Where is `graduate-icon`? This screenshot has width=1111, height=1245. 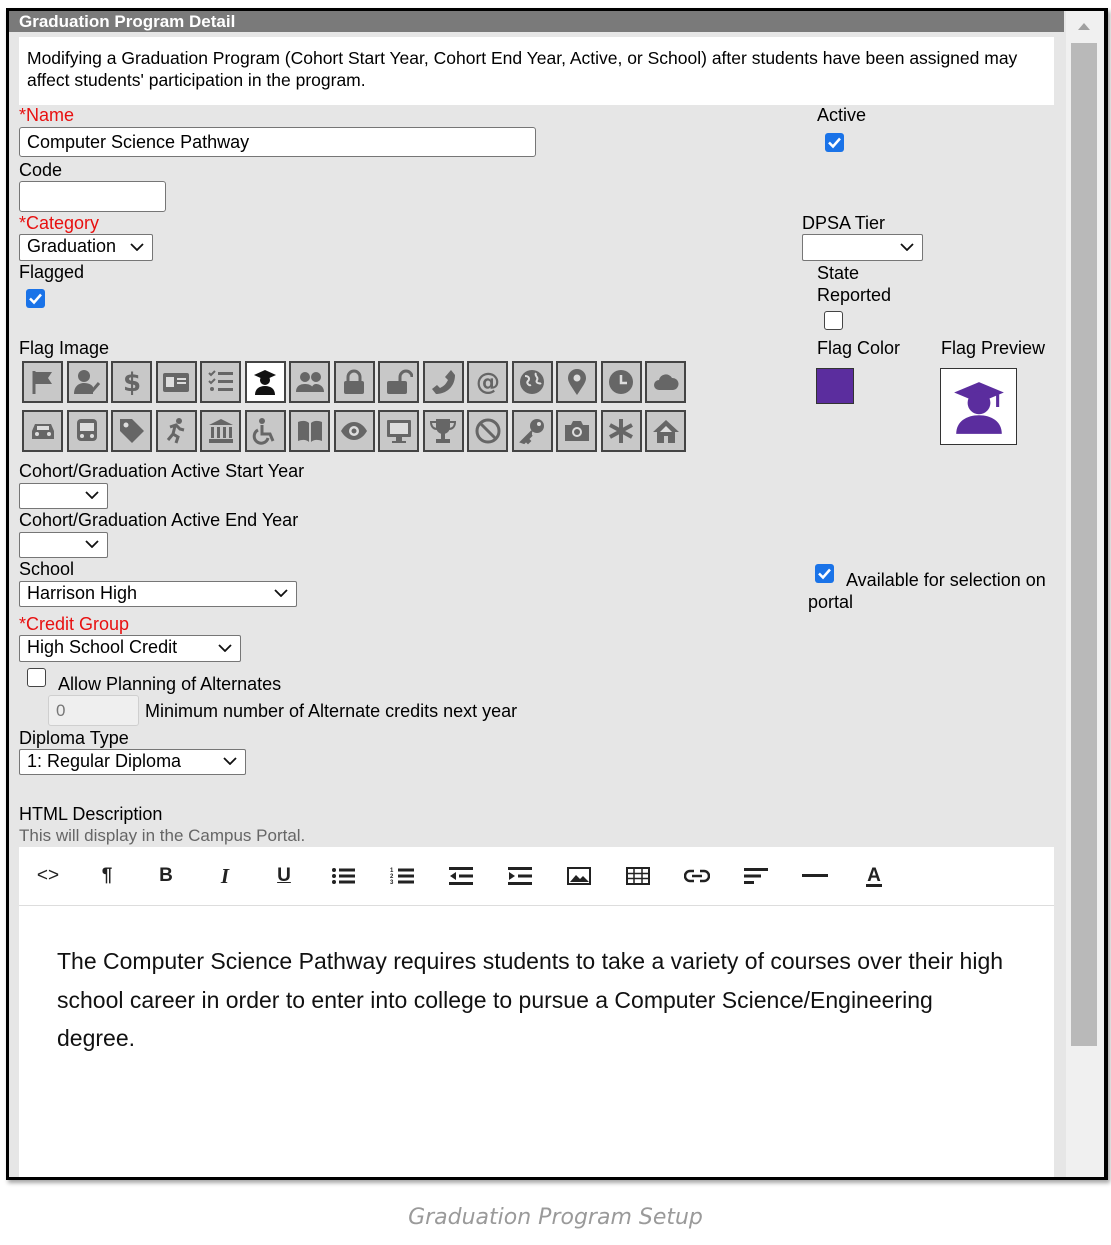 graduate-icon is located at coordinates (265, 382).